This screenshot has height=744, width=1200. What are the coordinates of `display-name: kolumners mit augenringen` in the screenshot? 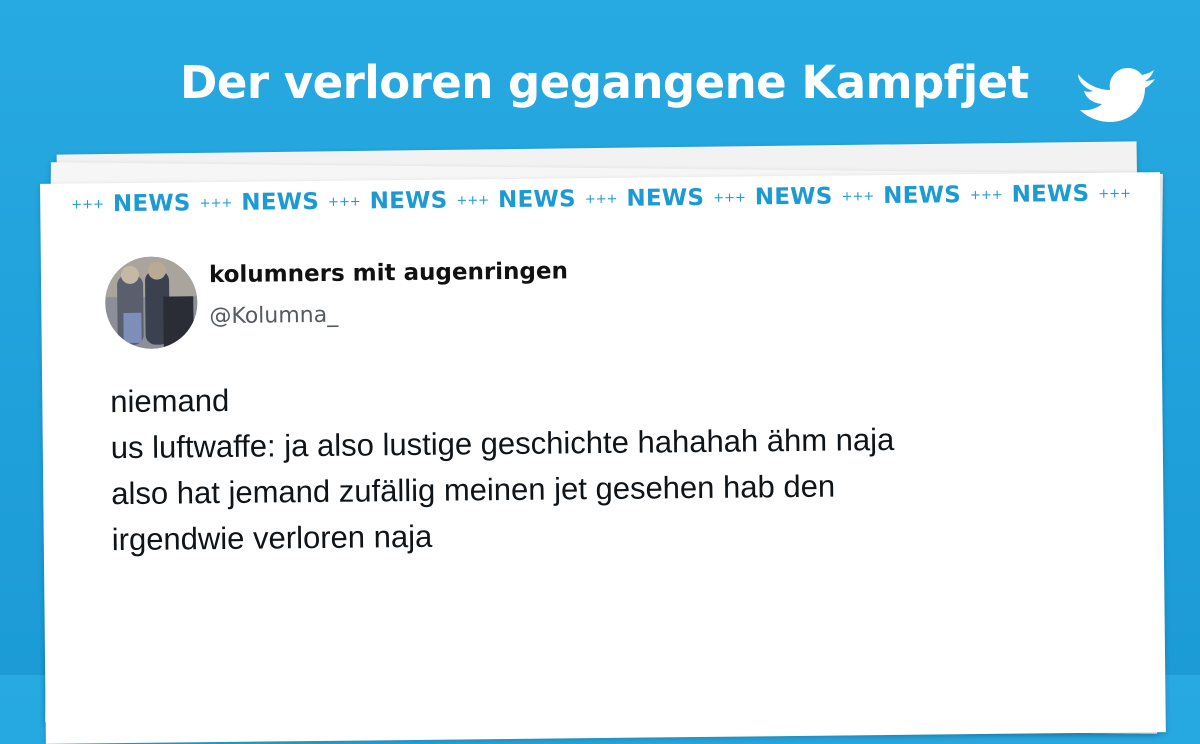 It's located at (388, 273).